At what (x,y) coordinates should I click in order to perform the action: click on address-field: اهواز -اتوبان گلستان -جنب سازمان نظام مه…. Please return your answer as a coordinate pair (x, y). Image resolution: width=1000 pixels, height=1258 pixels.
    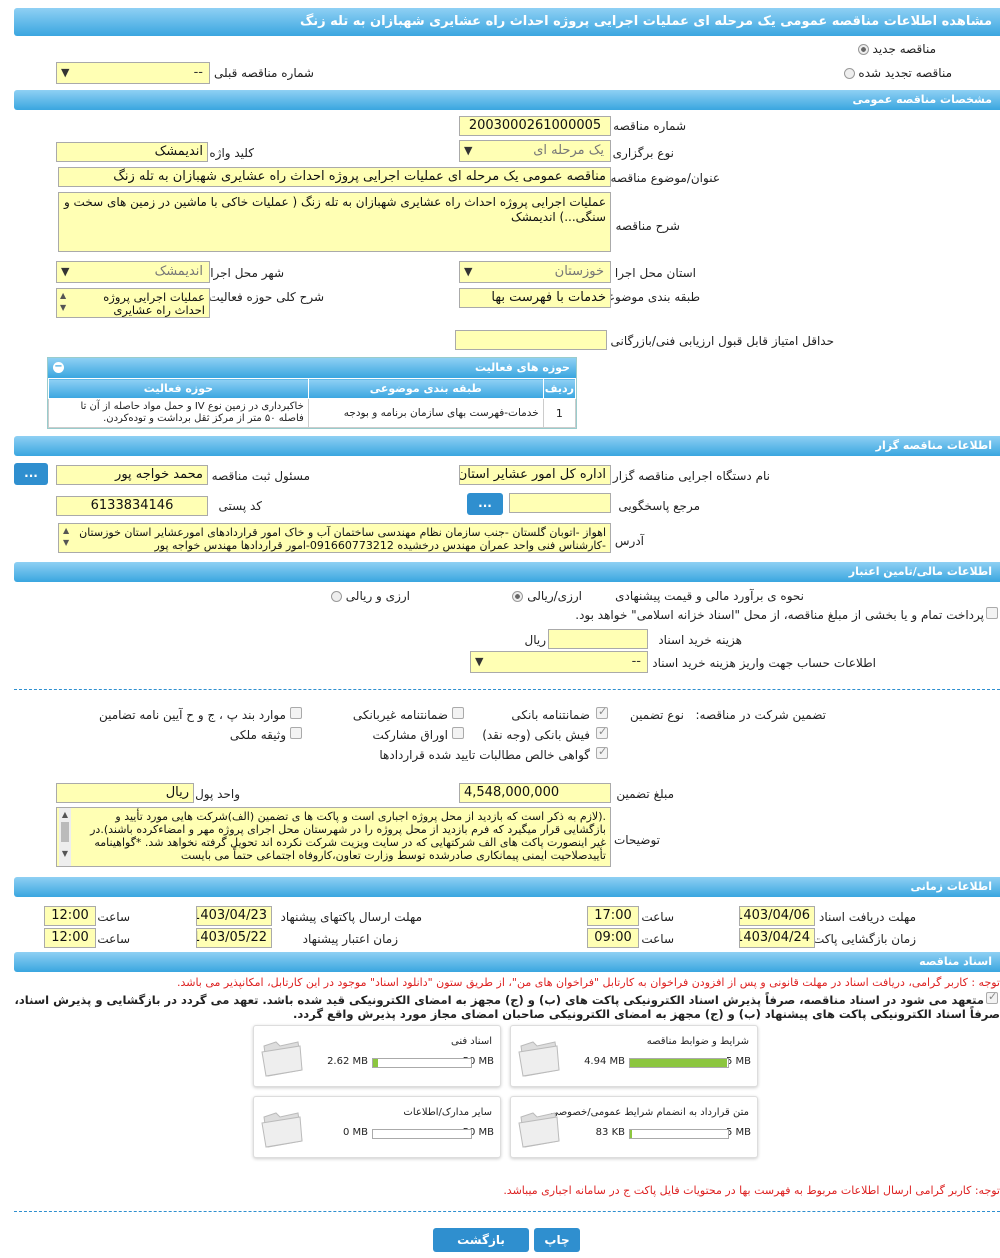
    Looking at the image, I should click on (334, 538).